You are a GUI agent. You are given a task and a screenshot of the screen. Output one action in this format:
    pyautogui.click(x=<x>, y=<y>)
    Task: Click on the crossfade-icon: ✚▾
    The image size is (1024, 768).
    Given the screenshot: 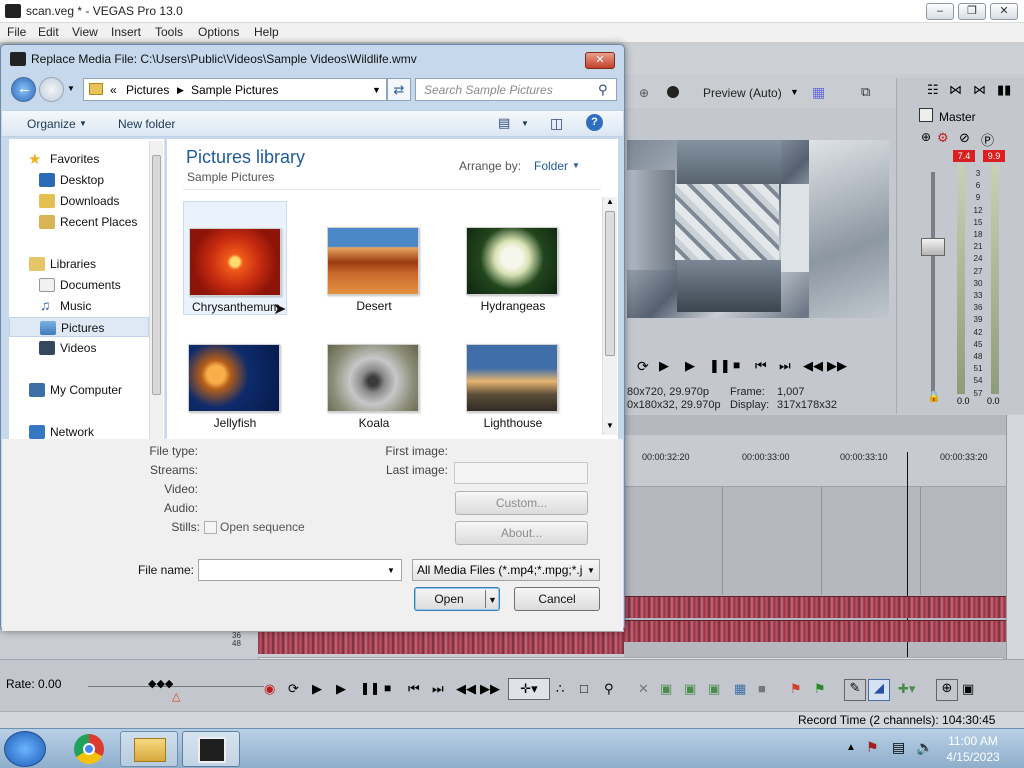 What is the action you would take?
    pyautogui.click(x=906, y=689)
    